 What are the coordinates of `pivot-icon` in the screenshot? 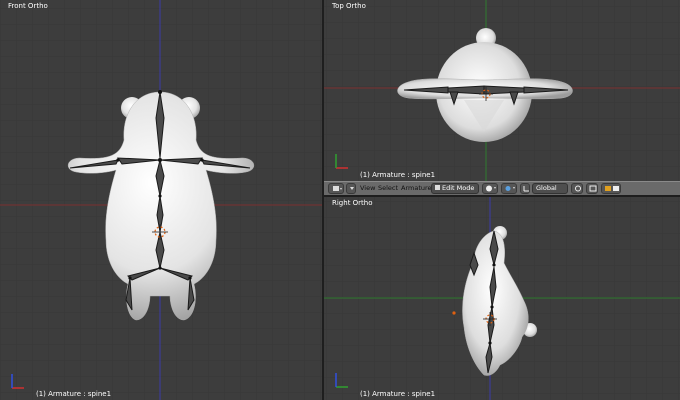 It's located at (509, 188).